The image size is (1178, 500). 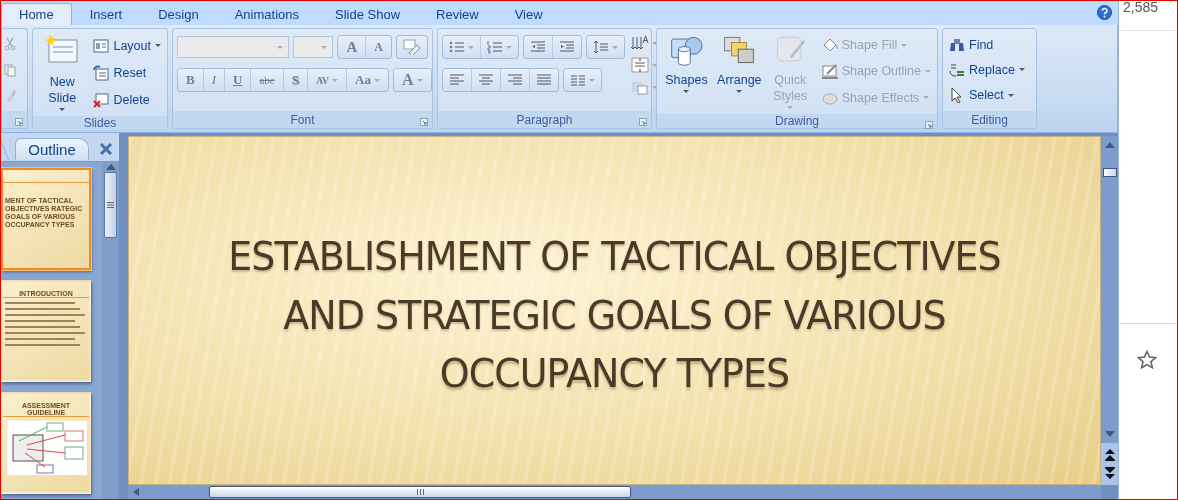 I want to click on ribbon-tab: View, so click(x=528, y=14).